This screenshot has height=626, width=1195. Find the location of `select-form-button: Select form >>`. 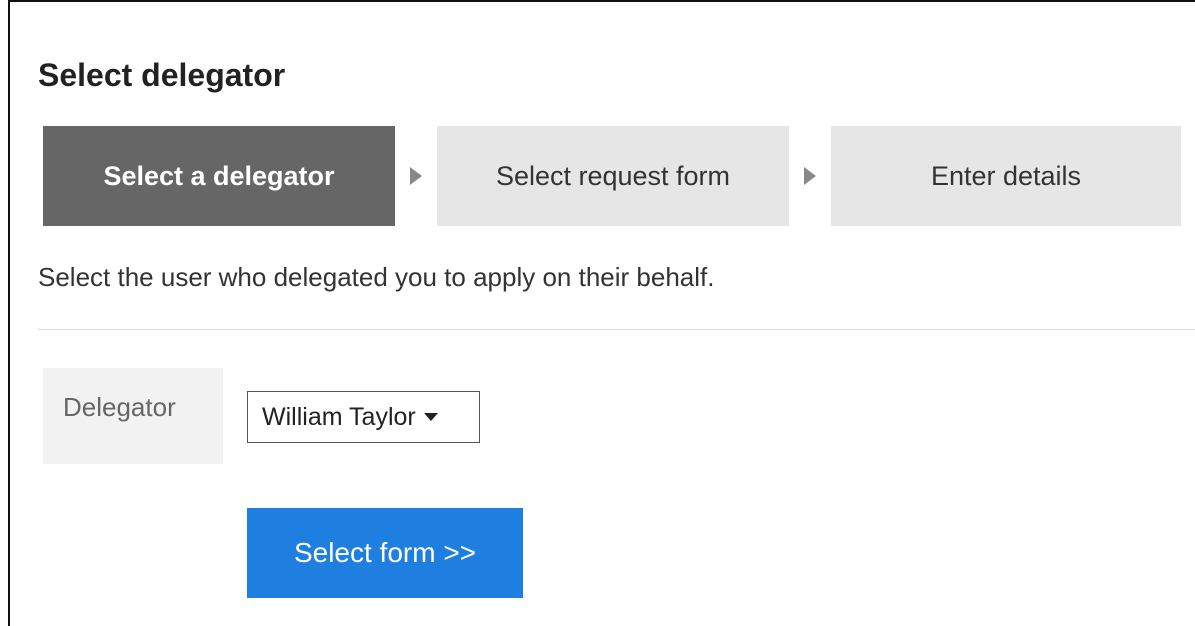

select-form-button: Select form >> is located at coordinates (385, 553).